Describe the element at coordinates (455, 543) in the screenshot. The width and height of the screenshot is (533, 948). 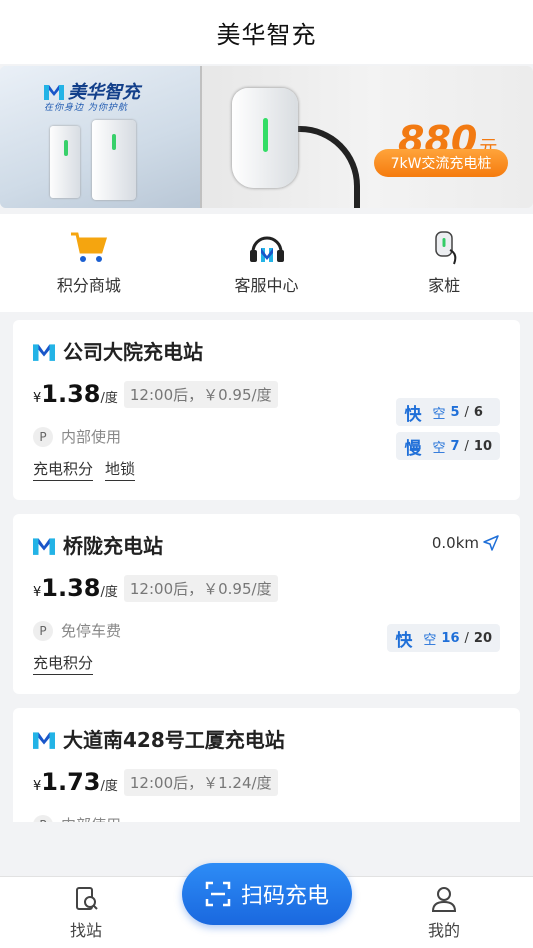
I see `distance-value: 0.0km` at that location.